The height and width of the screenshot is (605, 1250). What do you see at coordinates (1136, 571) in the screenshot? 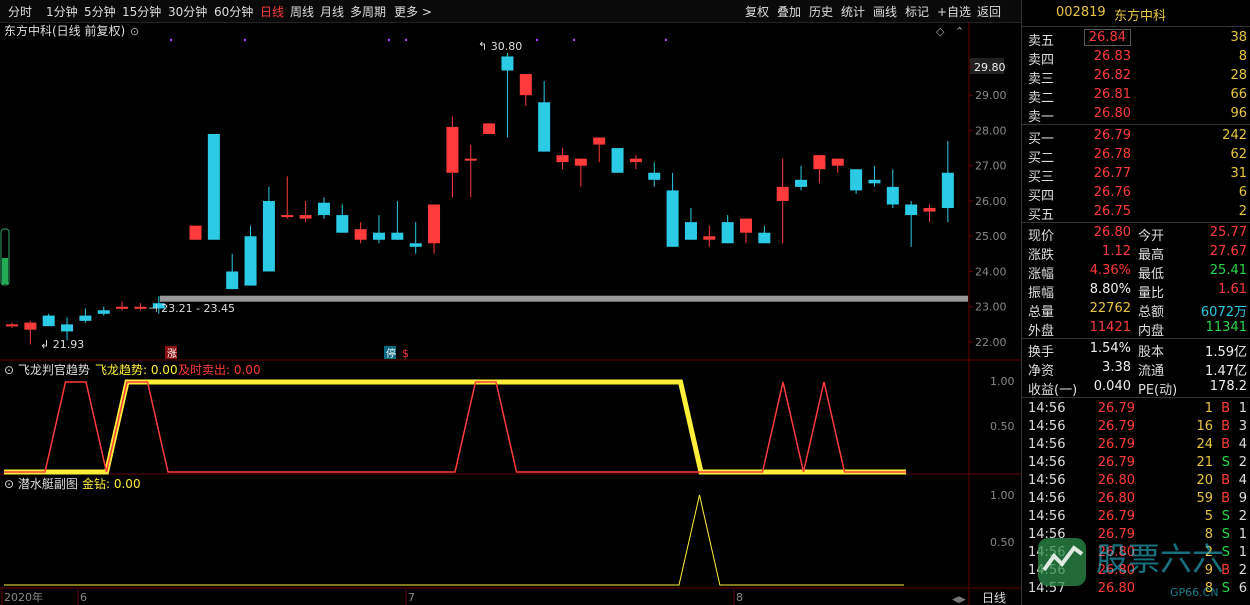
I see `trade-row: 14:56 26.80 9 B 2` at bounding box center [1136, 571].